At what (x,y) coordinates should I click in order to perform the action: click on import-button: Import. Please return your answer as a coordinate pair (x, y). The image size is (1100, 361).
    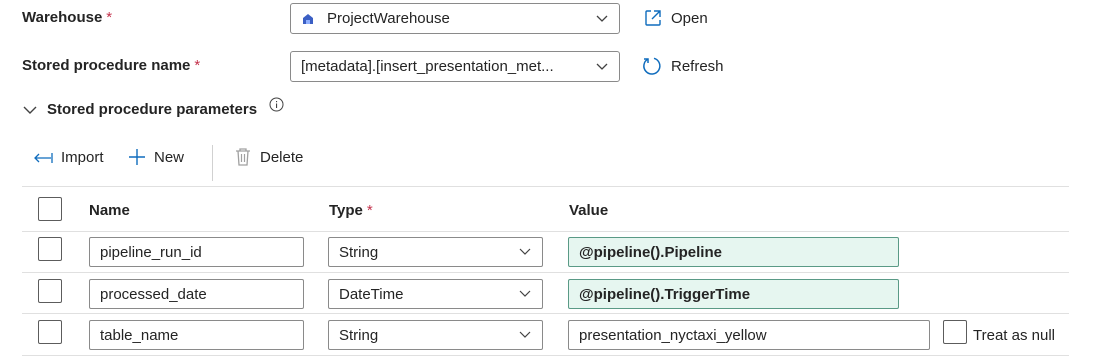
    Looking at the image, I should click on (68, 157).